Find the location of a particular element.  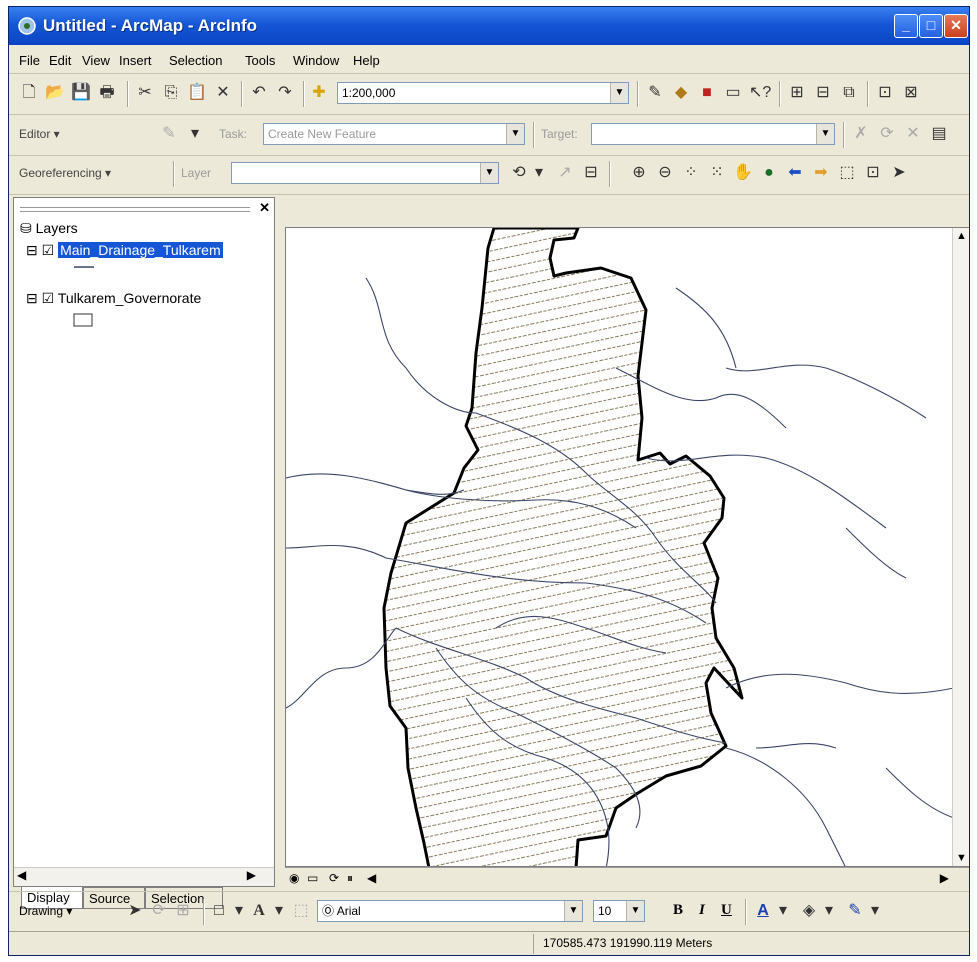

font-combo: Ⓞ Arial ▼ is located at coordinates (450, 911).